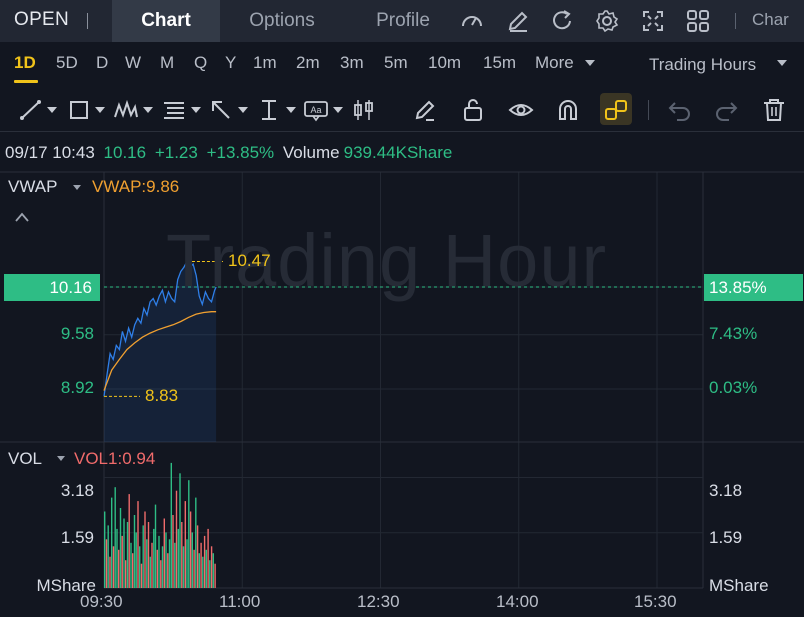 This screenshot has height=617, width=804. I want to click on indicator-vol-value: VOL1:0.94, so click(115, 458).